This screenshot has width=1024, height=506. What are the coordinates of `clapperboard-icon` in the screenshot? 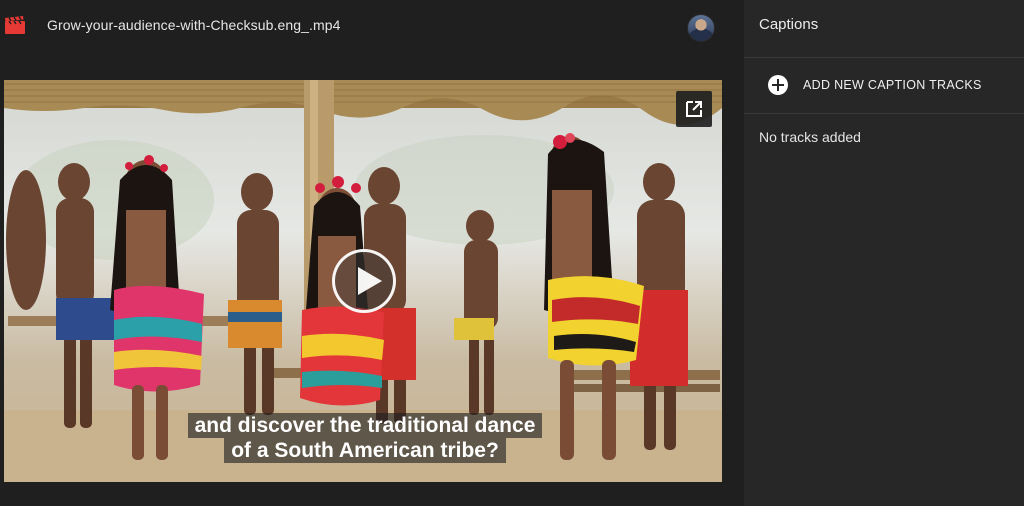 It's located at (15, 25).